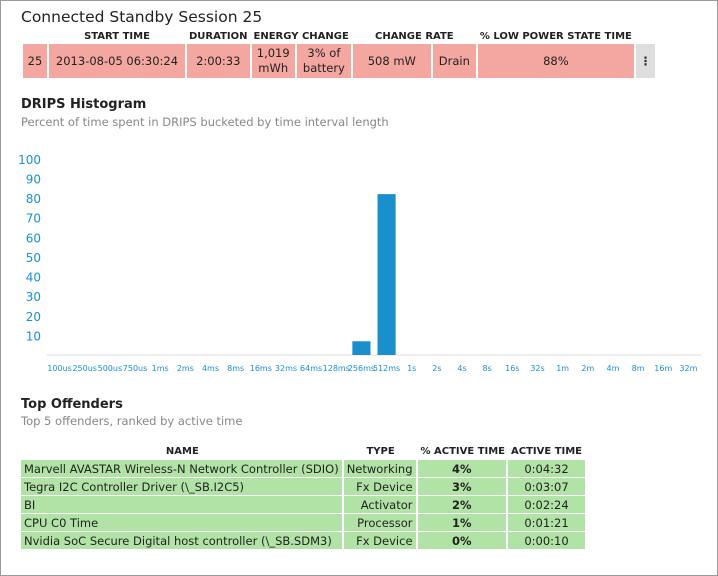  Describe the element at coordinates (380, 468) in the screenshot. I see `offender-type: Networking` at that location.